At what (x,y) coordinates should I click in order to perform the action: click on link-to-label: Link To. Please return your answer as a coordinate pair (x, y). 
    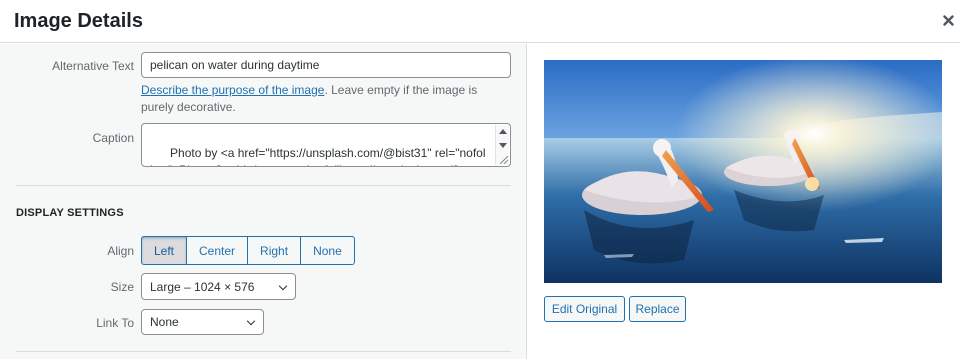
    Looking at the image, I should click on (115, 323).